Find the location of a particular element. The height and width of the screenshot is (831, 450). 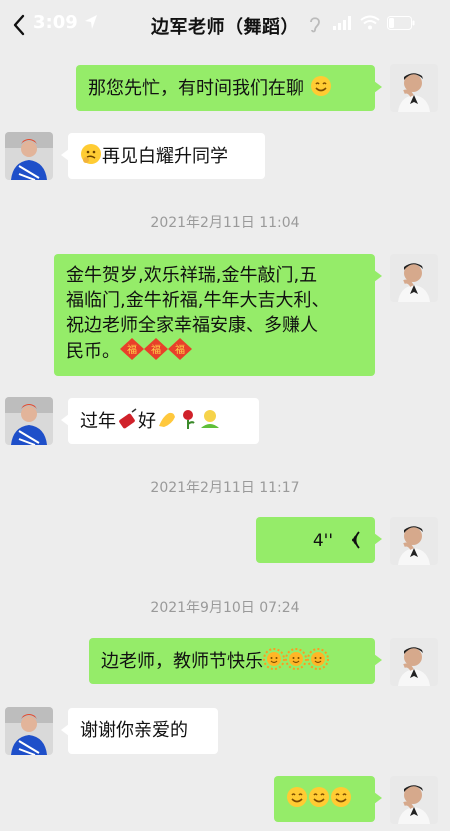

battery-icon is located at coordinates (401, 23).